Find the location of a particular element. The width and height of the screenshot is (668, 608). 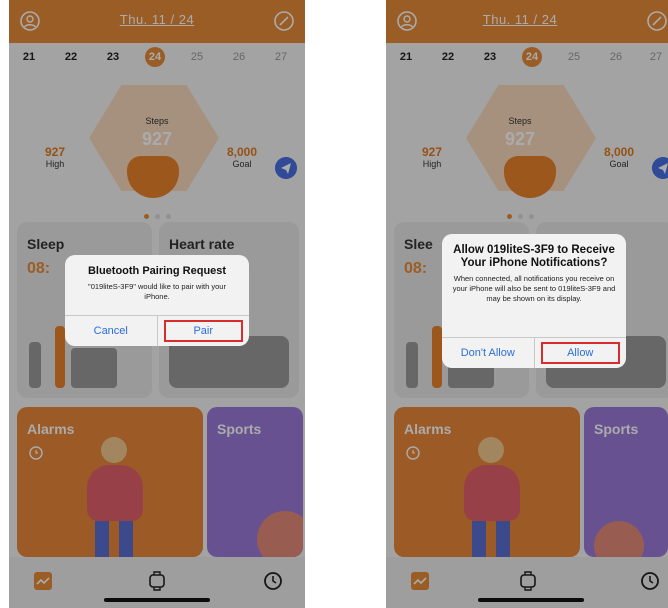

pair-button: Pair is located at coordinates (203, 331).